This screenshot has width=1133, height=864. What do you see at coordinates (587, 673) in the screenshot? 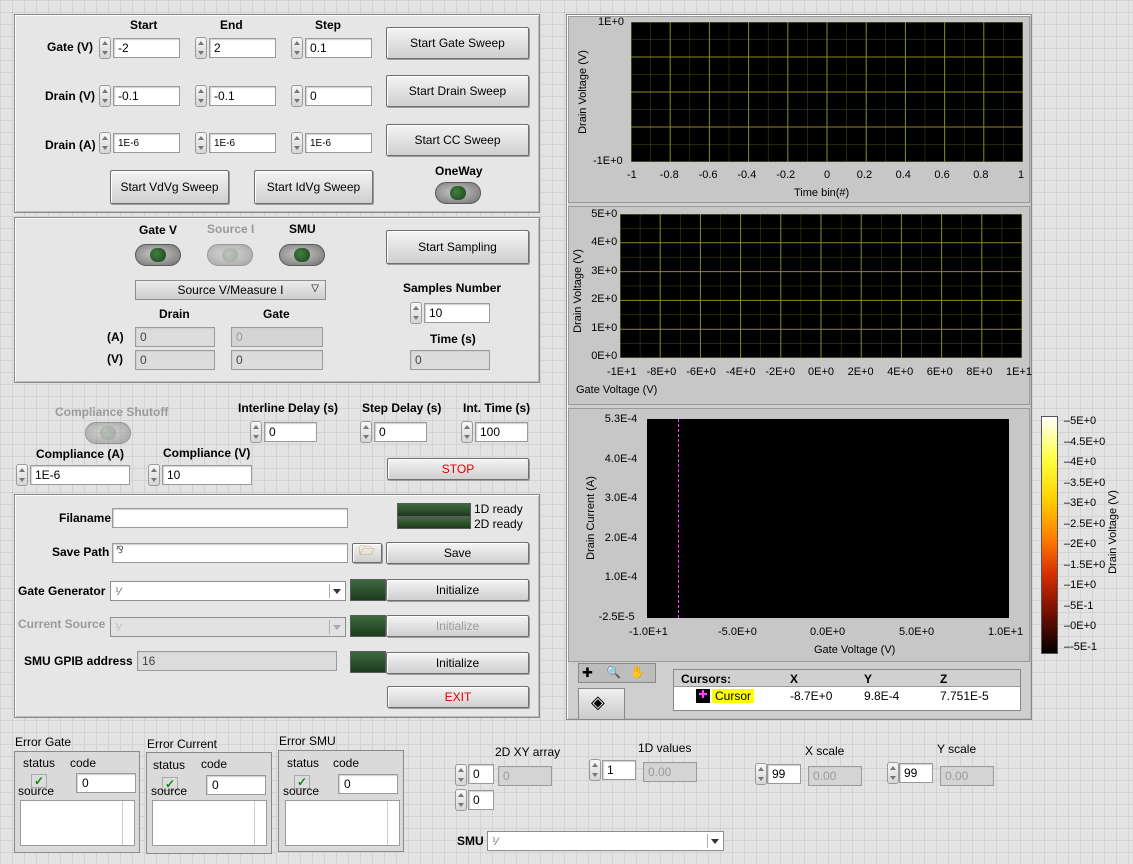
I see `crosshair-icon: ✚` at bounding box center [587, 673].